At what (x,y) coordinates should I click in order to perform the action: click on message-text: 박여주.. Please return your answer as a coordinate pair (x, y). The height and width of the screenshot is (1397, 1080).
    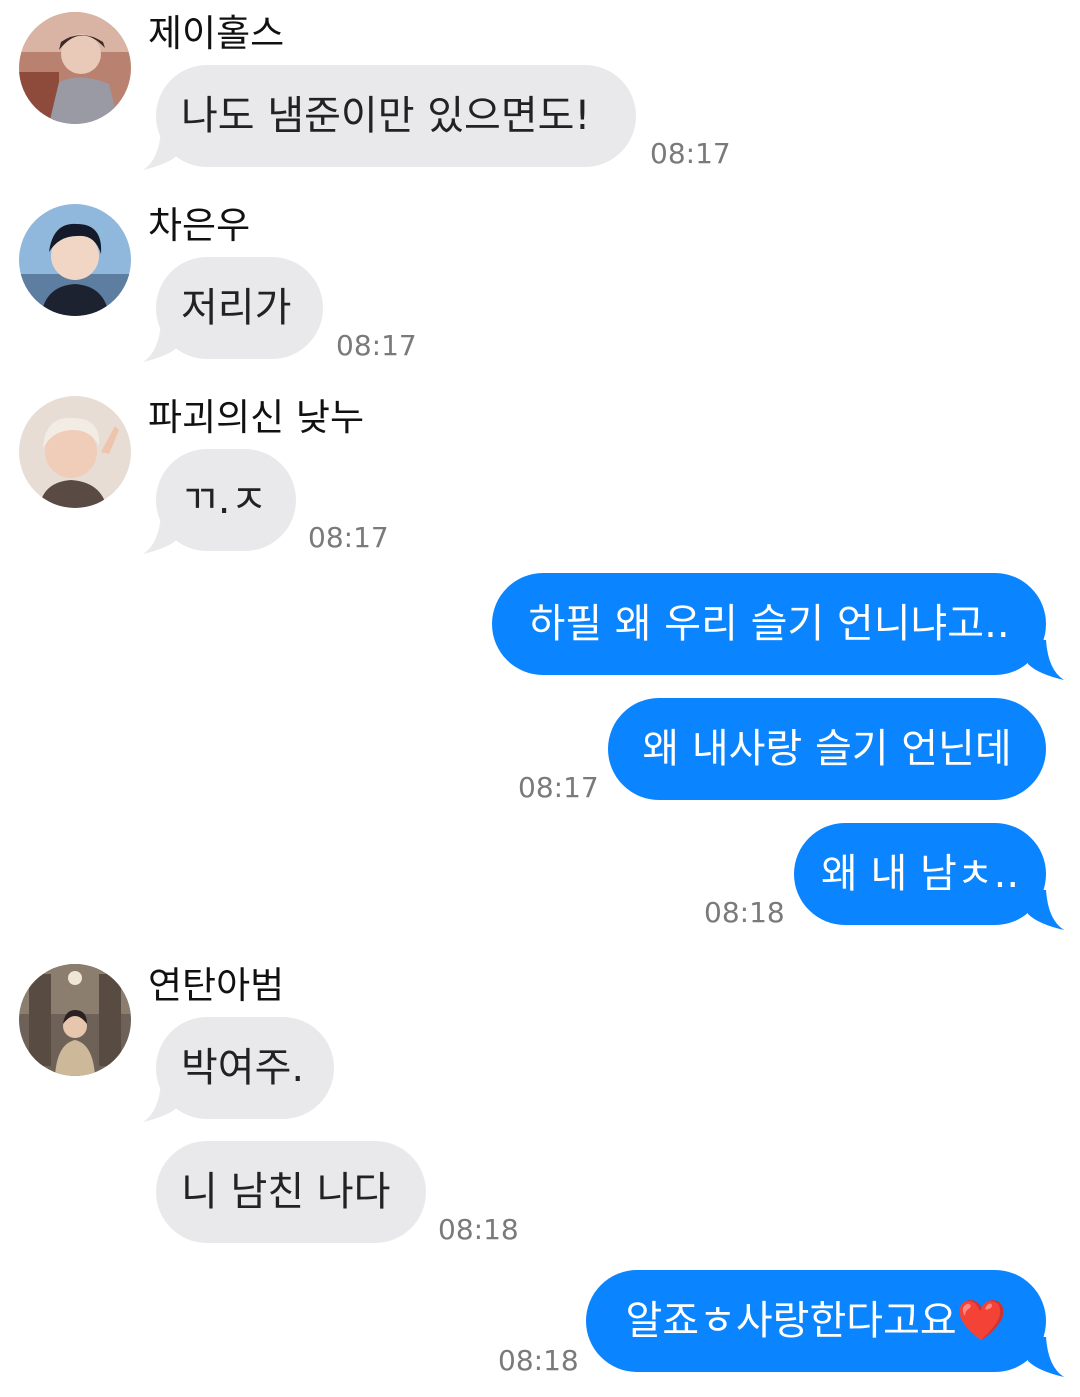
    Looking at the image, I should click on (243, 1068).